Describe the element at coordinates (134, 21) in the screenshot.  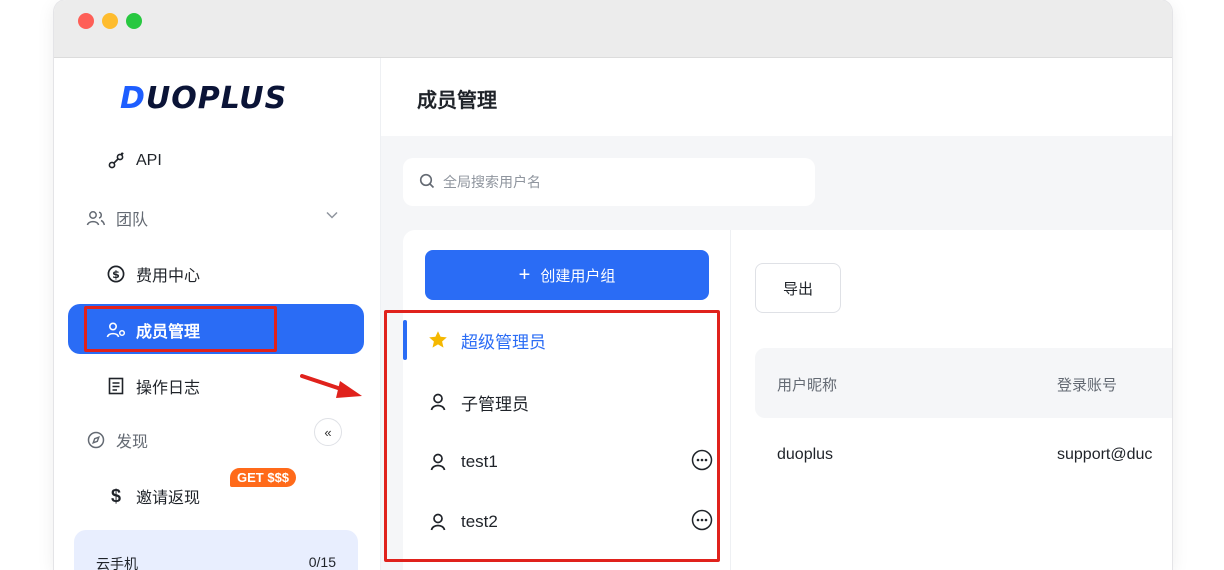
I see `zoom-window-button` at that location.